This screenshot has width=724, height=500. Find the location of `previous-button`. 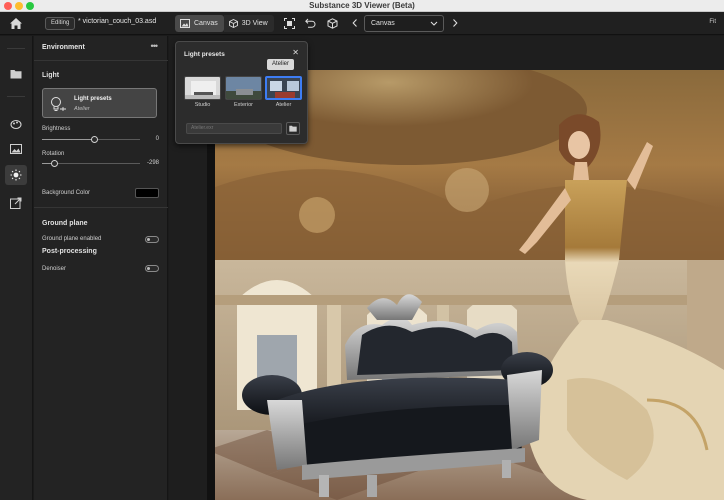

previous-button is located at coordinates (355, 23).